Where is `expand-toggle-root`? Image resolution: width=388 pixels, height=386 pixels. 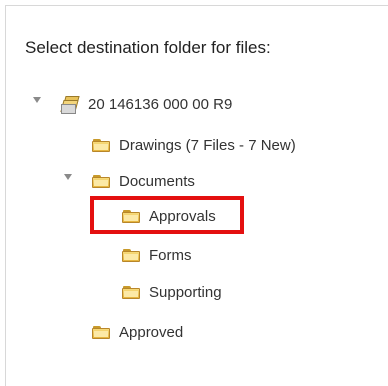
expand-toggle-root is located at coordinates (37, 100).